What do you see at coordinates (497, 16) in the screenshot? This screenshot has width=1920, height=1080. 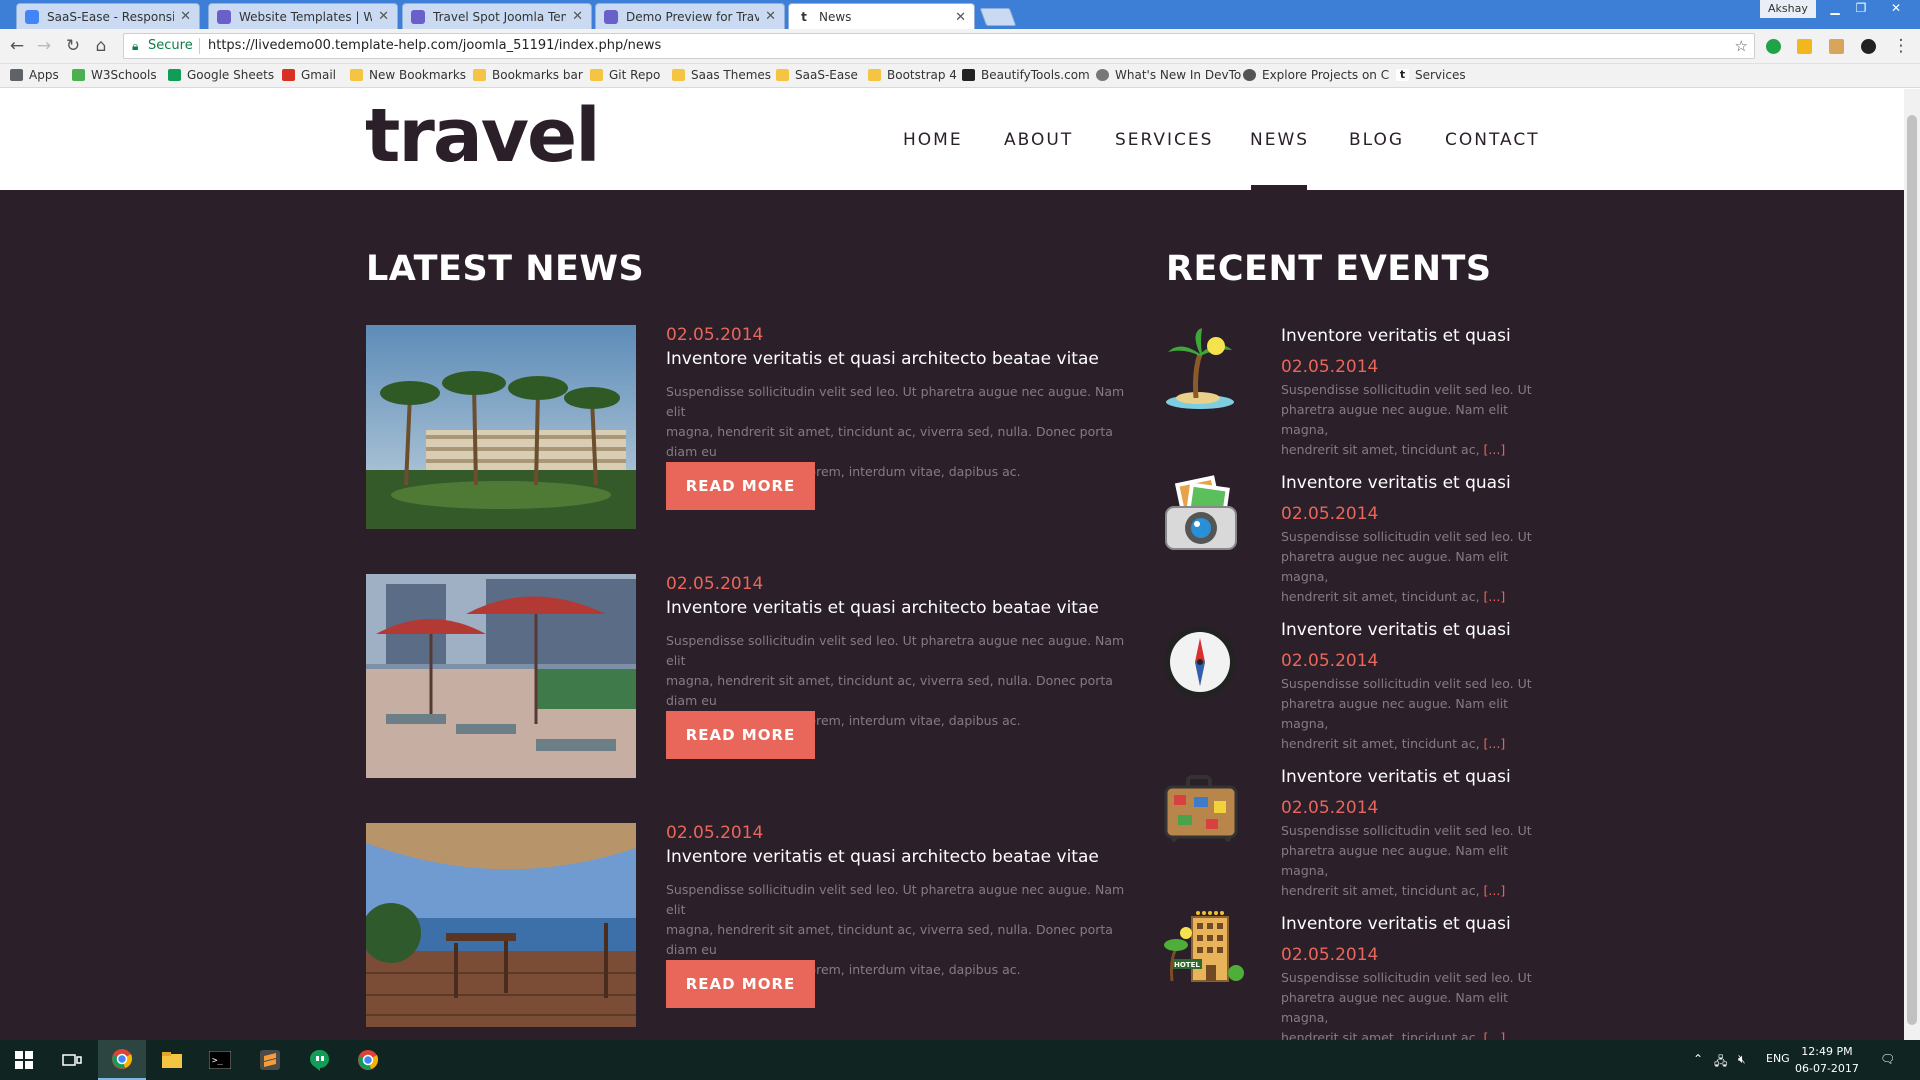 I see `tab-travel-spot: Travel Spot Joomla Temp ✕` at bounding box center [497, 16].